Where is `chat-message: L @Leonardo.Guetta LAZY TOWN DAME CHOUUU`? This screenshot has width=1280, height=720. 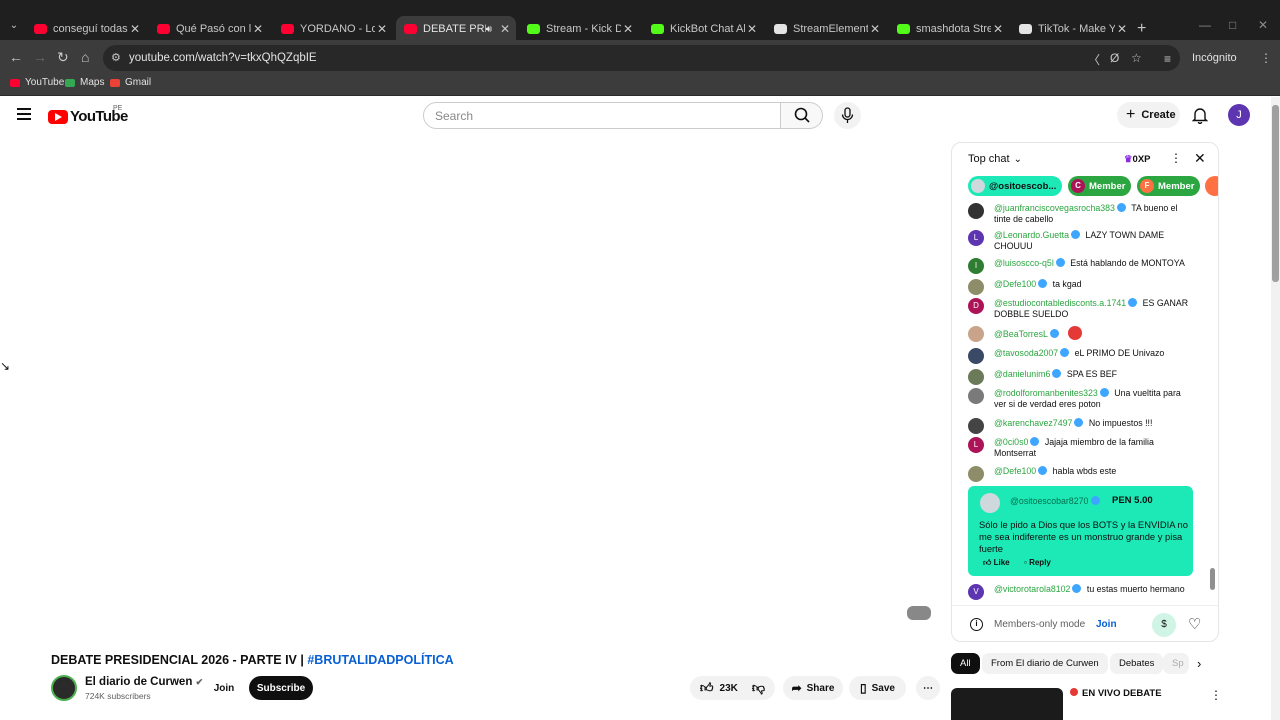
chat-message: L @Leonardo.Guetta LAZY TOWN DAME CHOUUU is located at coordinates (1080, 240).